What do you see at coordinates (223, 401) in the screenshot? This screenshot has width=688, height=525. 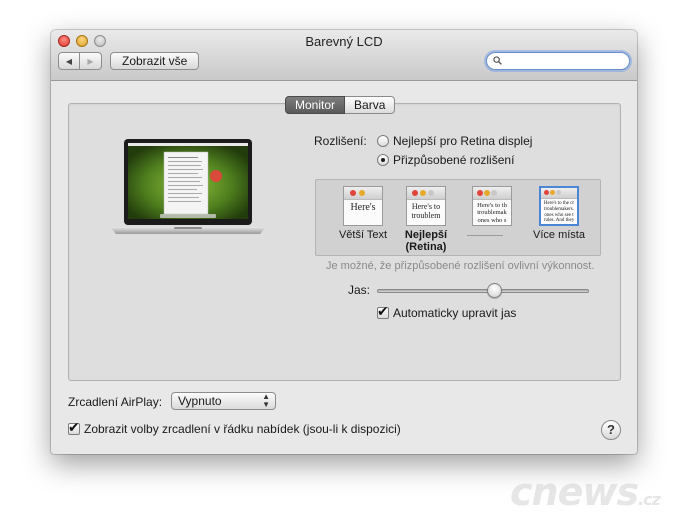 I see `airplay-select: Vypnuto ▲ ▼` at bounding box center [223, 401].